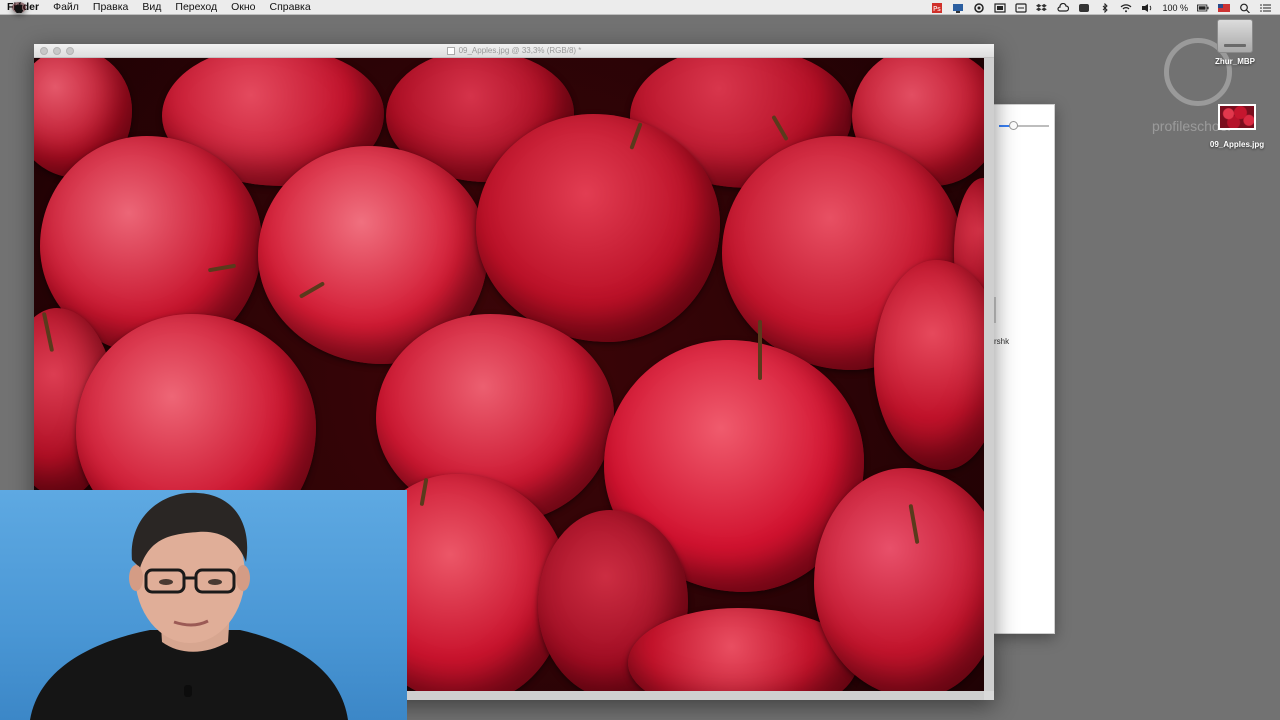  What do you see at coordinates (1235, 61) in the screenshot?
I see `drive-label: Zhur_MBP` at bounding box center [1235, 61].